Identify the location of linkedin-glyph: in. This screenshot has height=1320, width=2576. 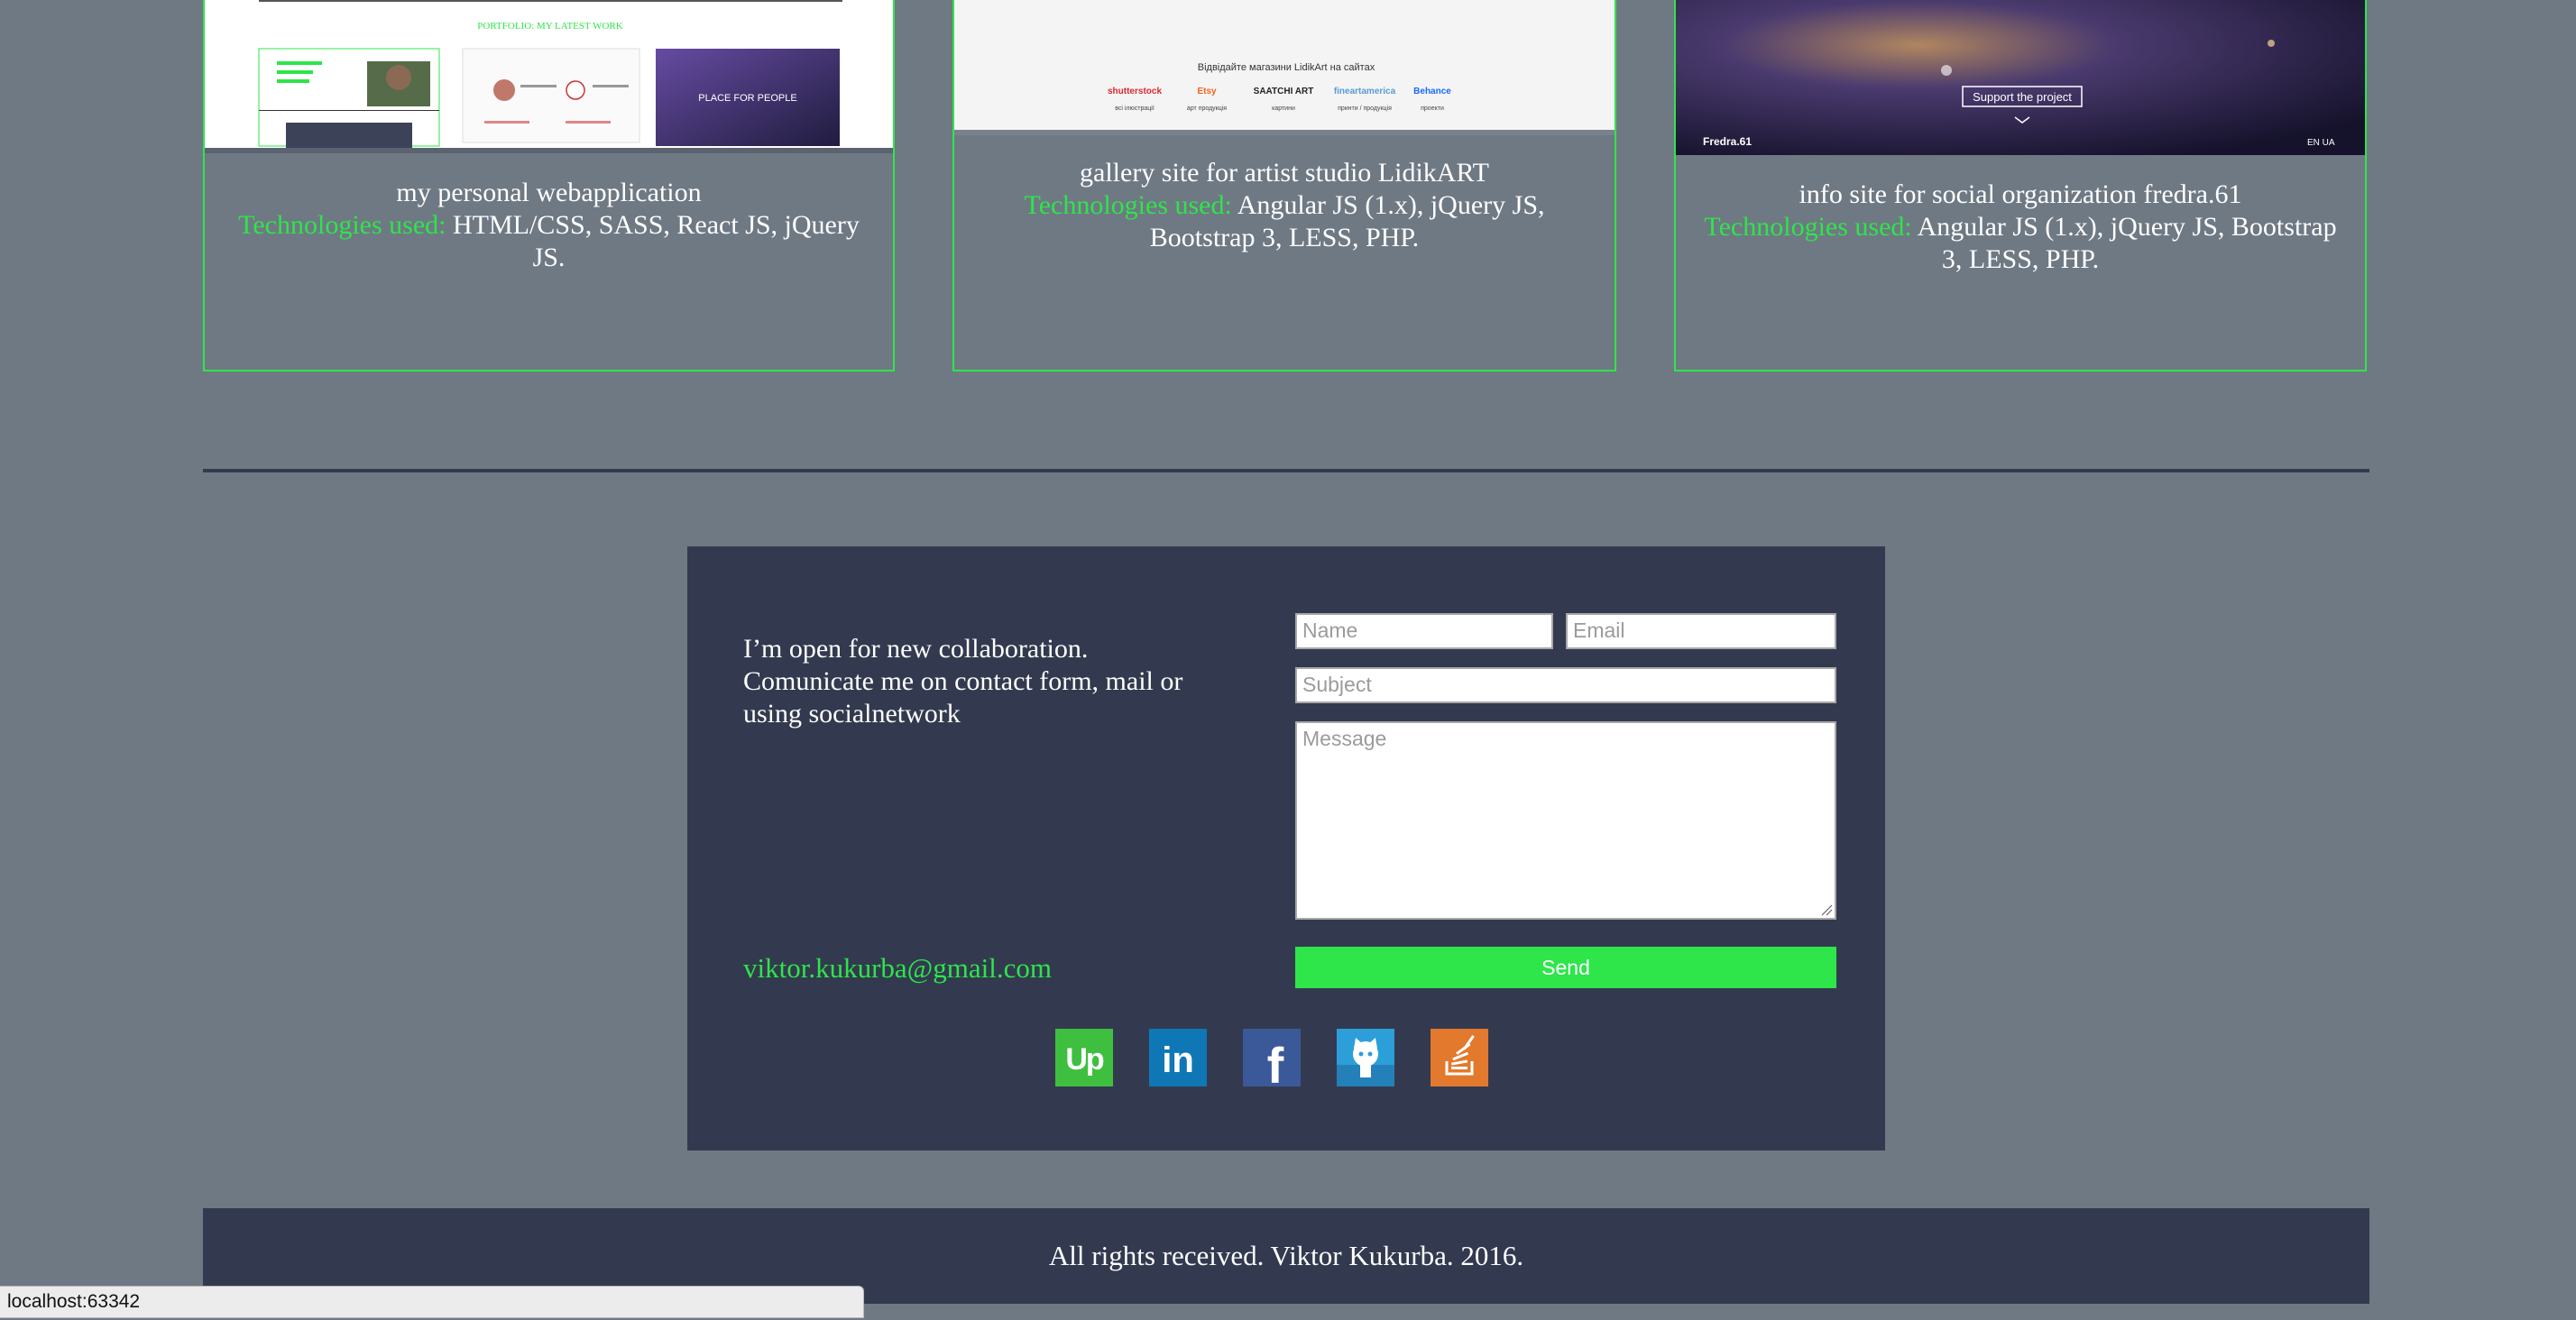
(1178, 1060).